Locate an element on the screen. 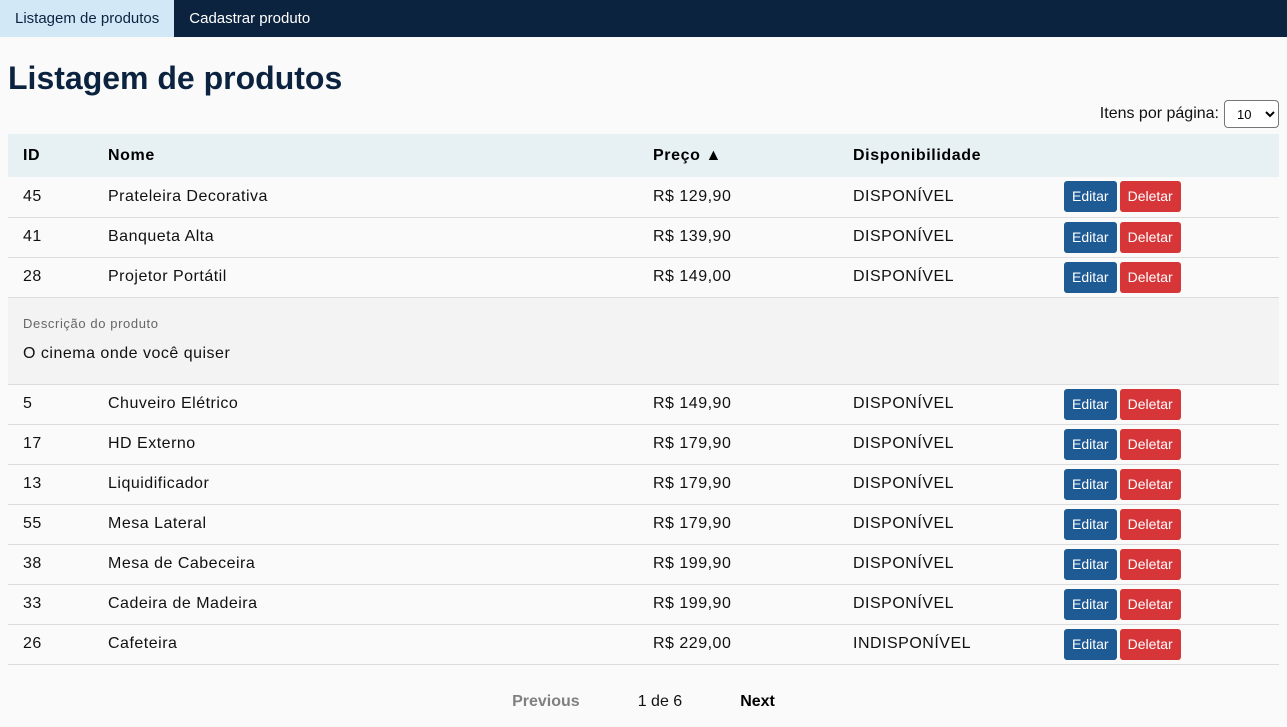 This screenshot has height=727, width=1287. per-page-control: Itens por página: 10 is located at coordinates (643, 114).